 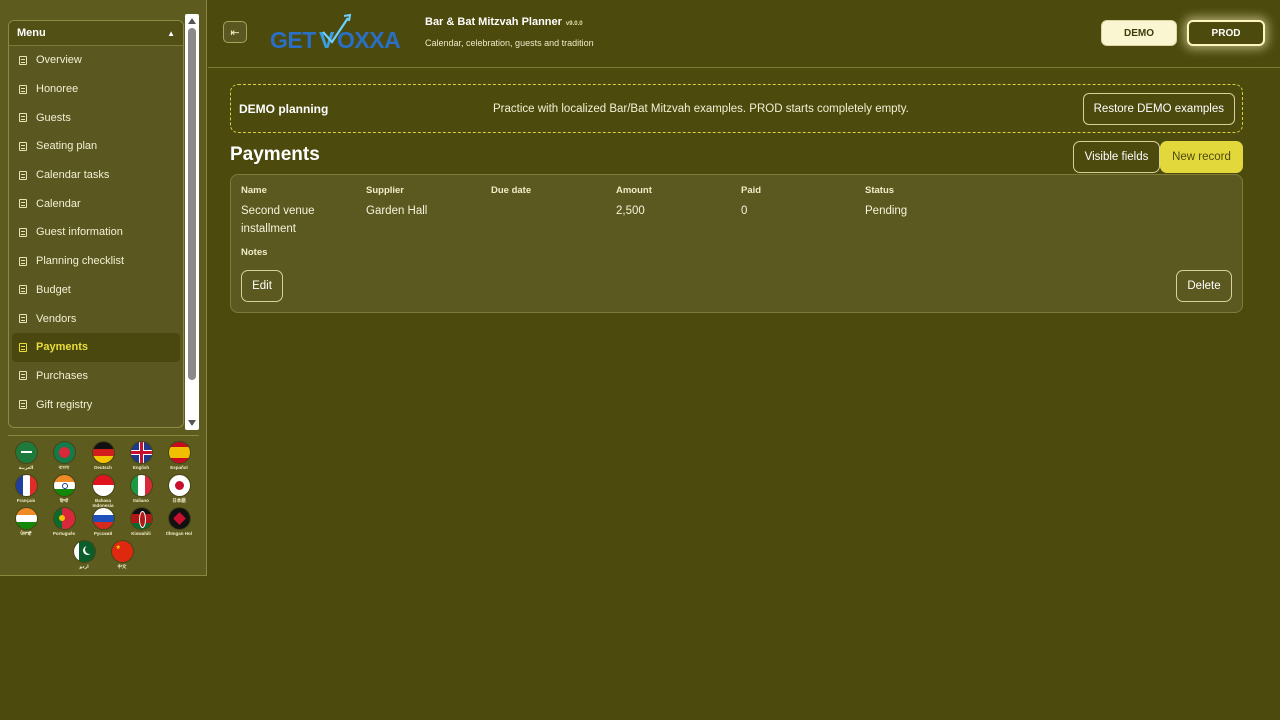 What do you see at coordinates (96, 203) in the screenshot?
I see `sidebar-item-calendar: Calendar` at bounding box center [96, 203].